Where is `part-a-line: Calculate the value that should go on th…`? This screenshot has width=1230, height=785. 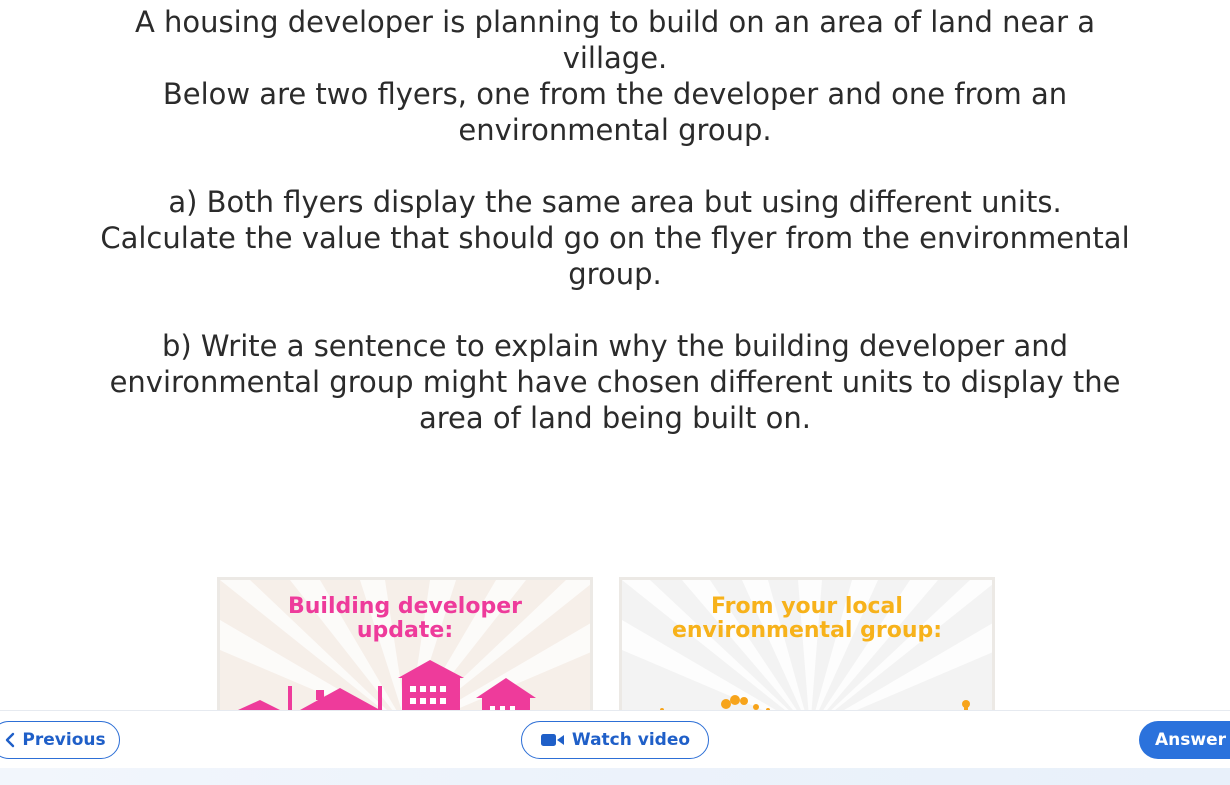 part-a-line: Calculate the value that should go on th… is located at coordinates (615, 238).